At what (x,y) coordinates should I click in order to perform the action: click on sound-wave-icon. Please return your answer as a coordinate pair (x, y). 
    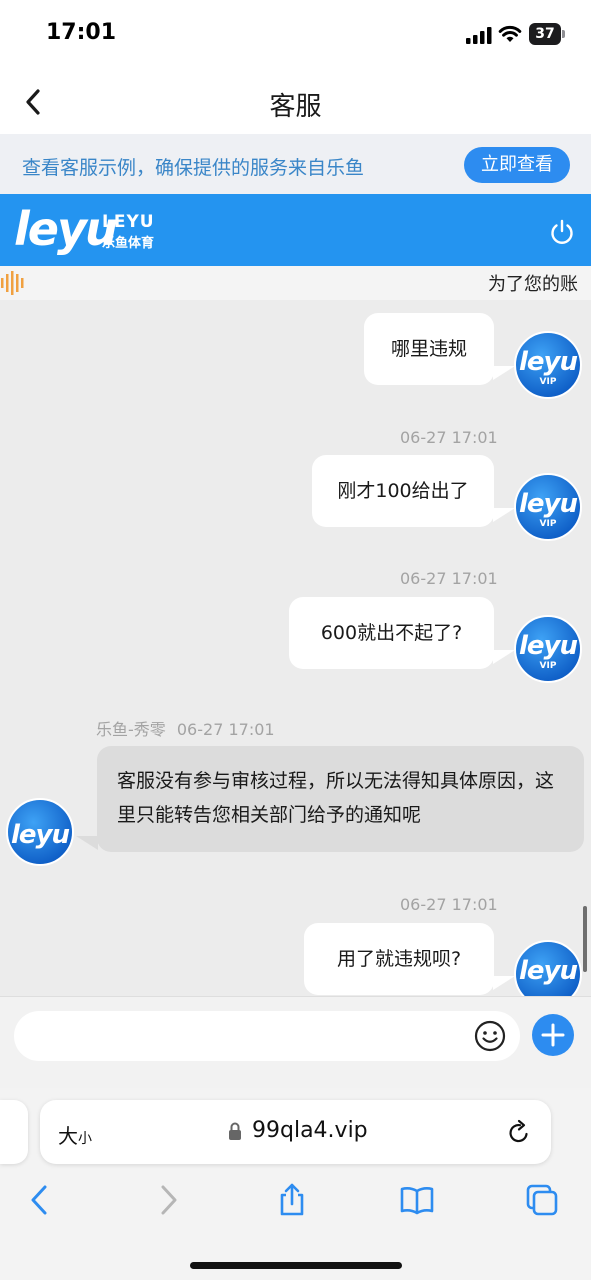
    Looking at the image, I should click on (12, 283).